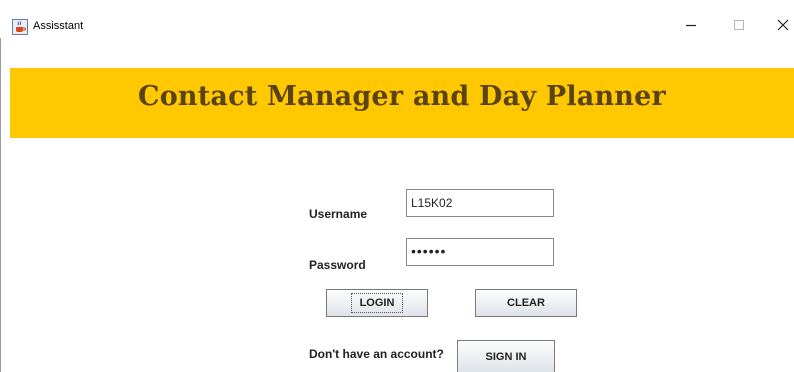  What do you see at coordinates (376, 354) in the screenshot?
I see `account-prompt: Don't have an account?` at bounding box center [376, 354].